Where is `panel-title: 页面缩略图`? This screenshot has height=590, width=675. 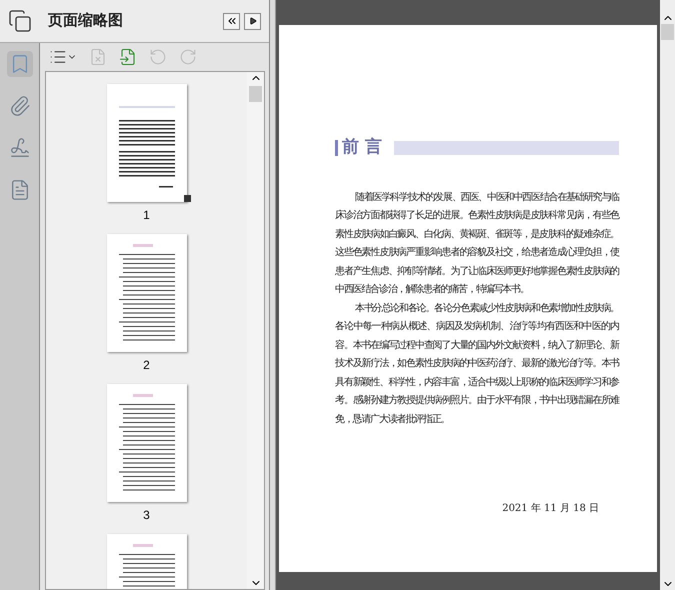
panel-title: 页面缩略图 is located at coordinates (86, 20).